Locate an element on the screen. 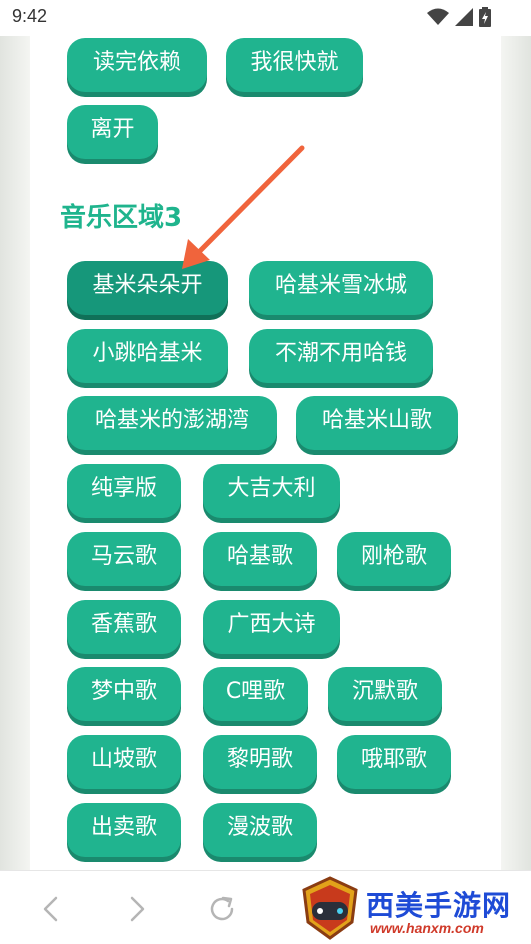 The height and width of the screenshot is (944, 531). status-bar: 9:42 is located at coordinates (265, 18).